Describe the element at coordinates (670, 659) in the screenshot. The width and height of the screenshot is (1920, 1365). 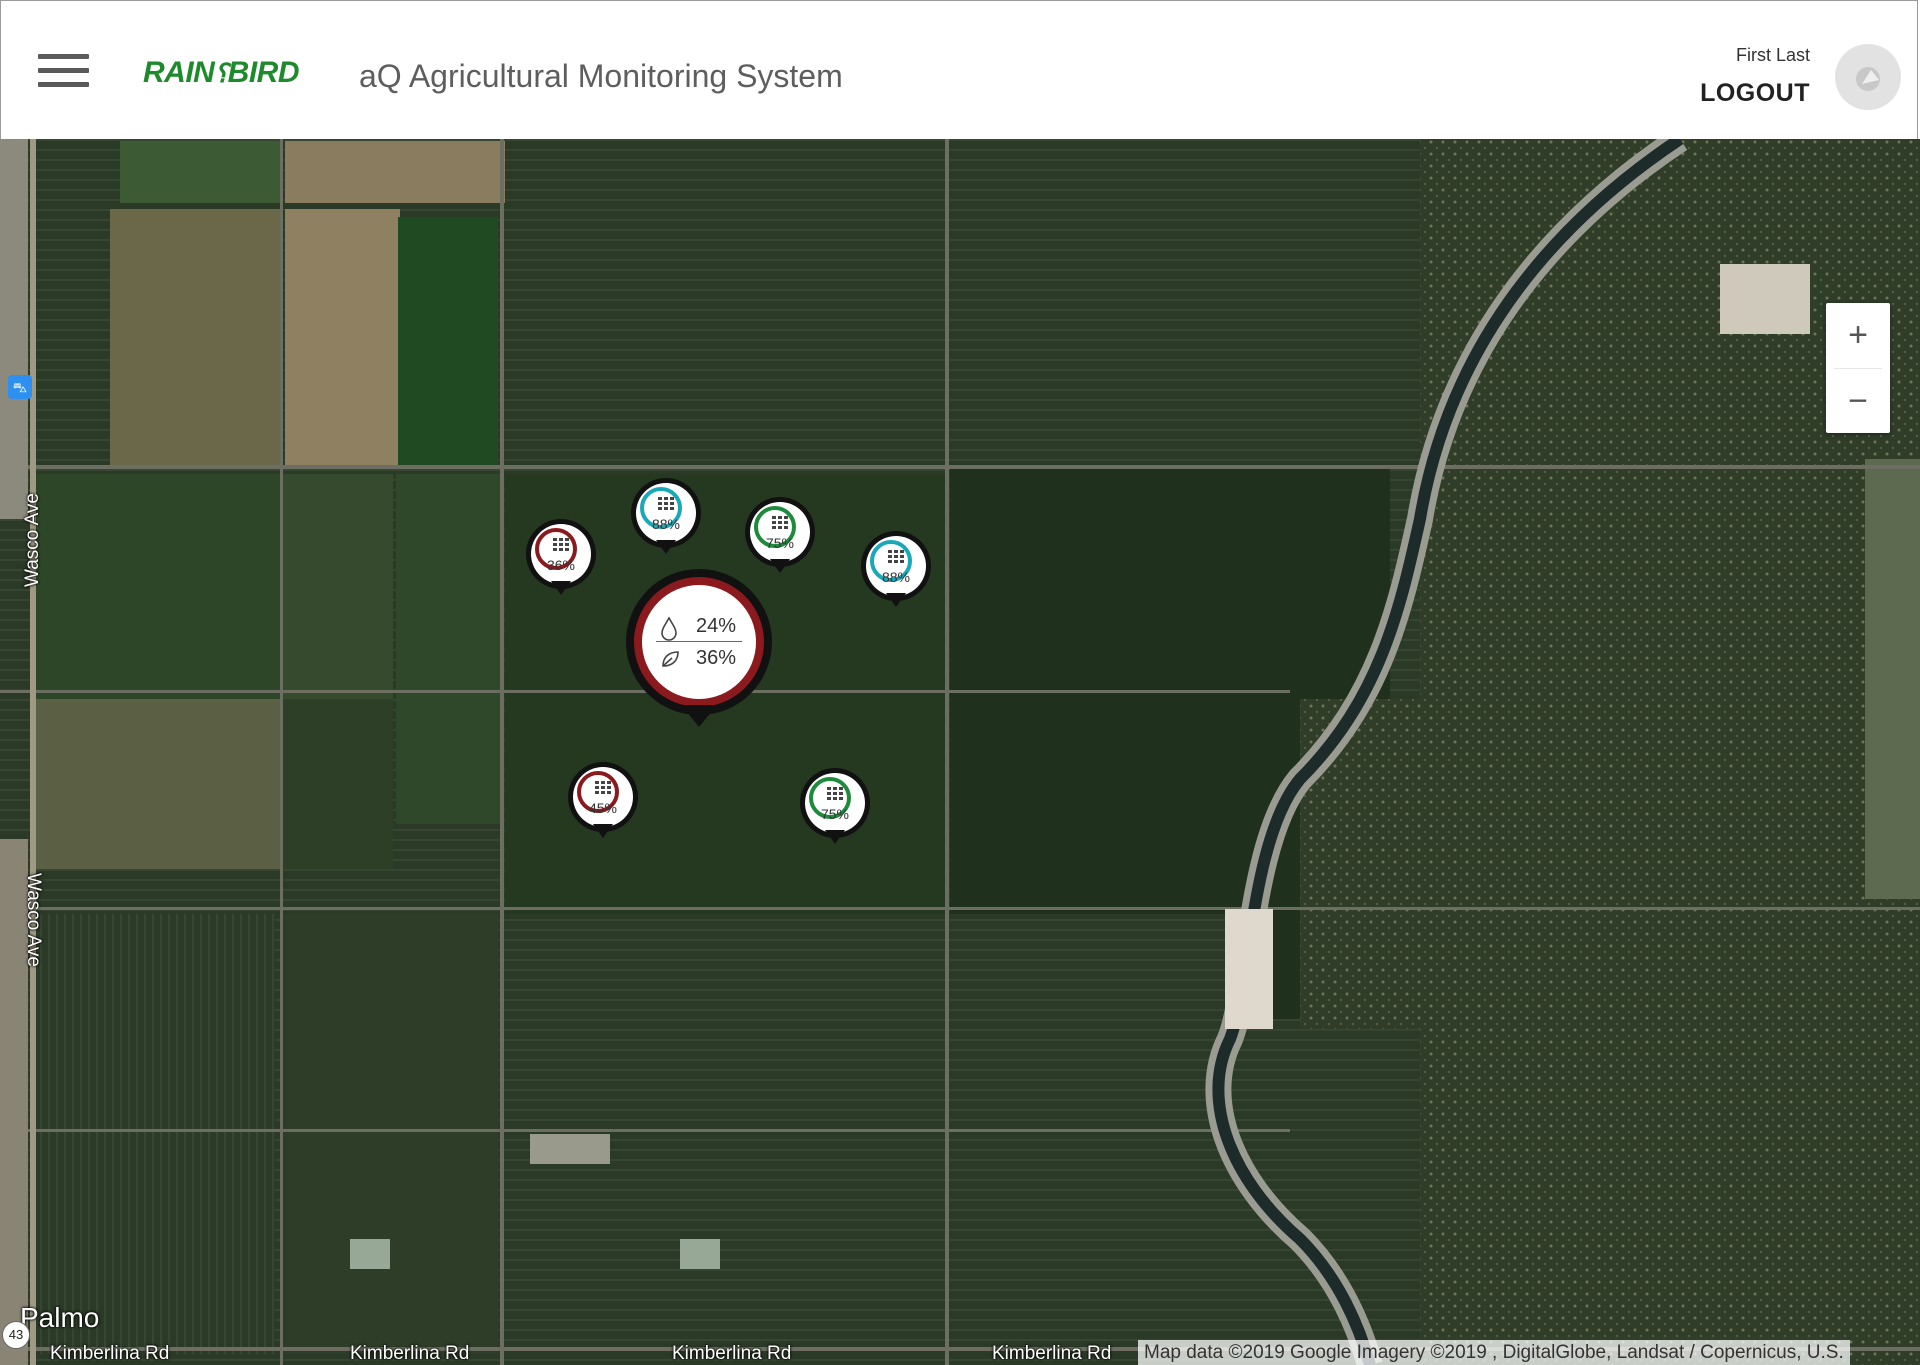
I see `leaf-icon` at that location.